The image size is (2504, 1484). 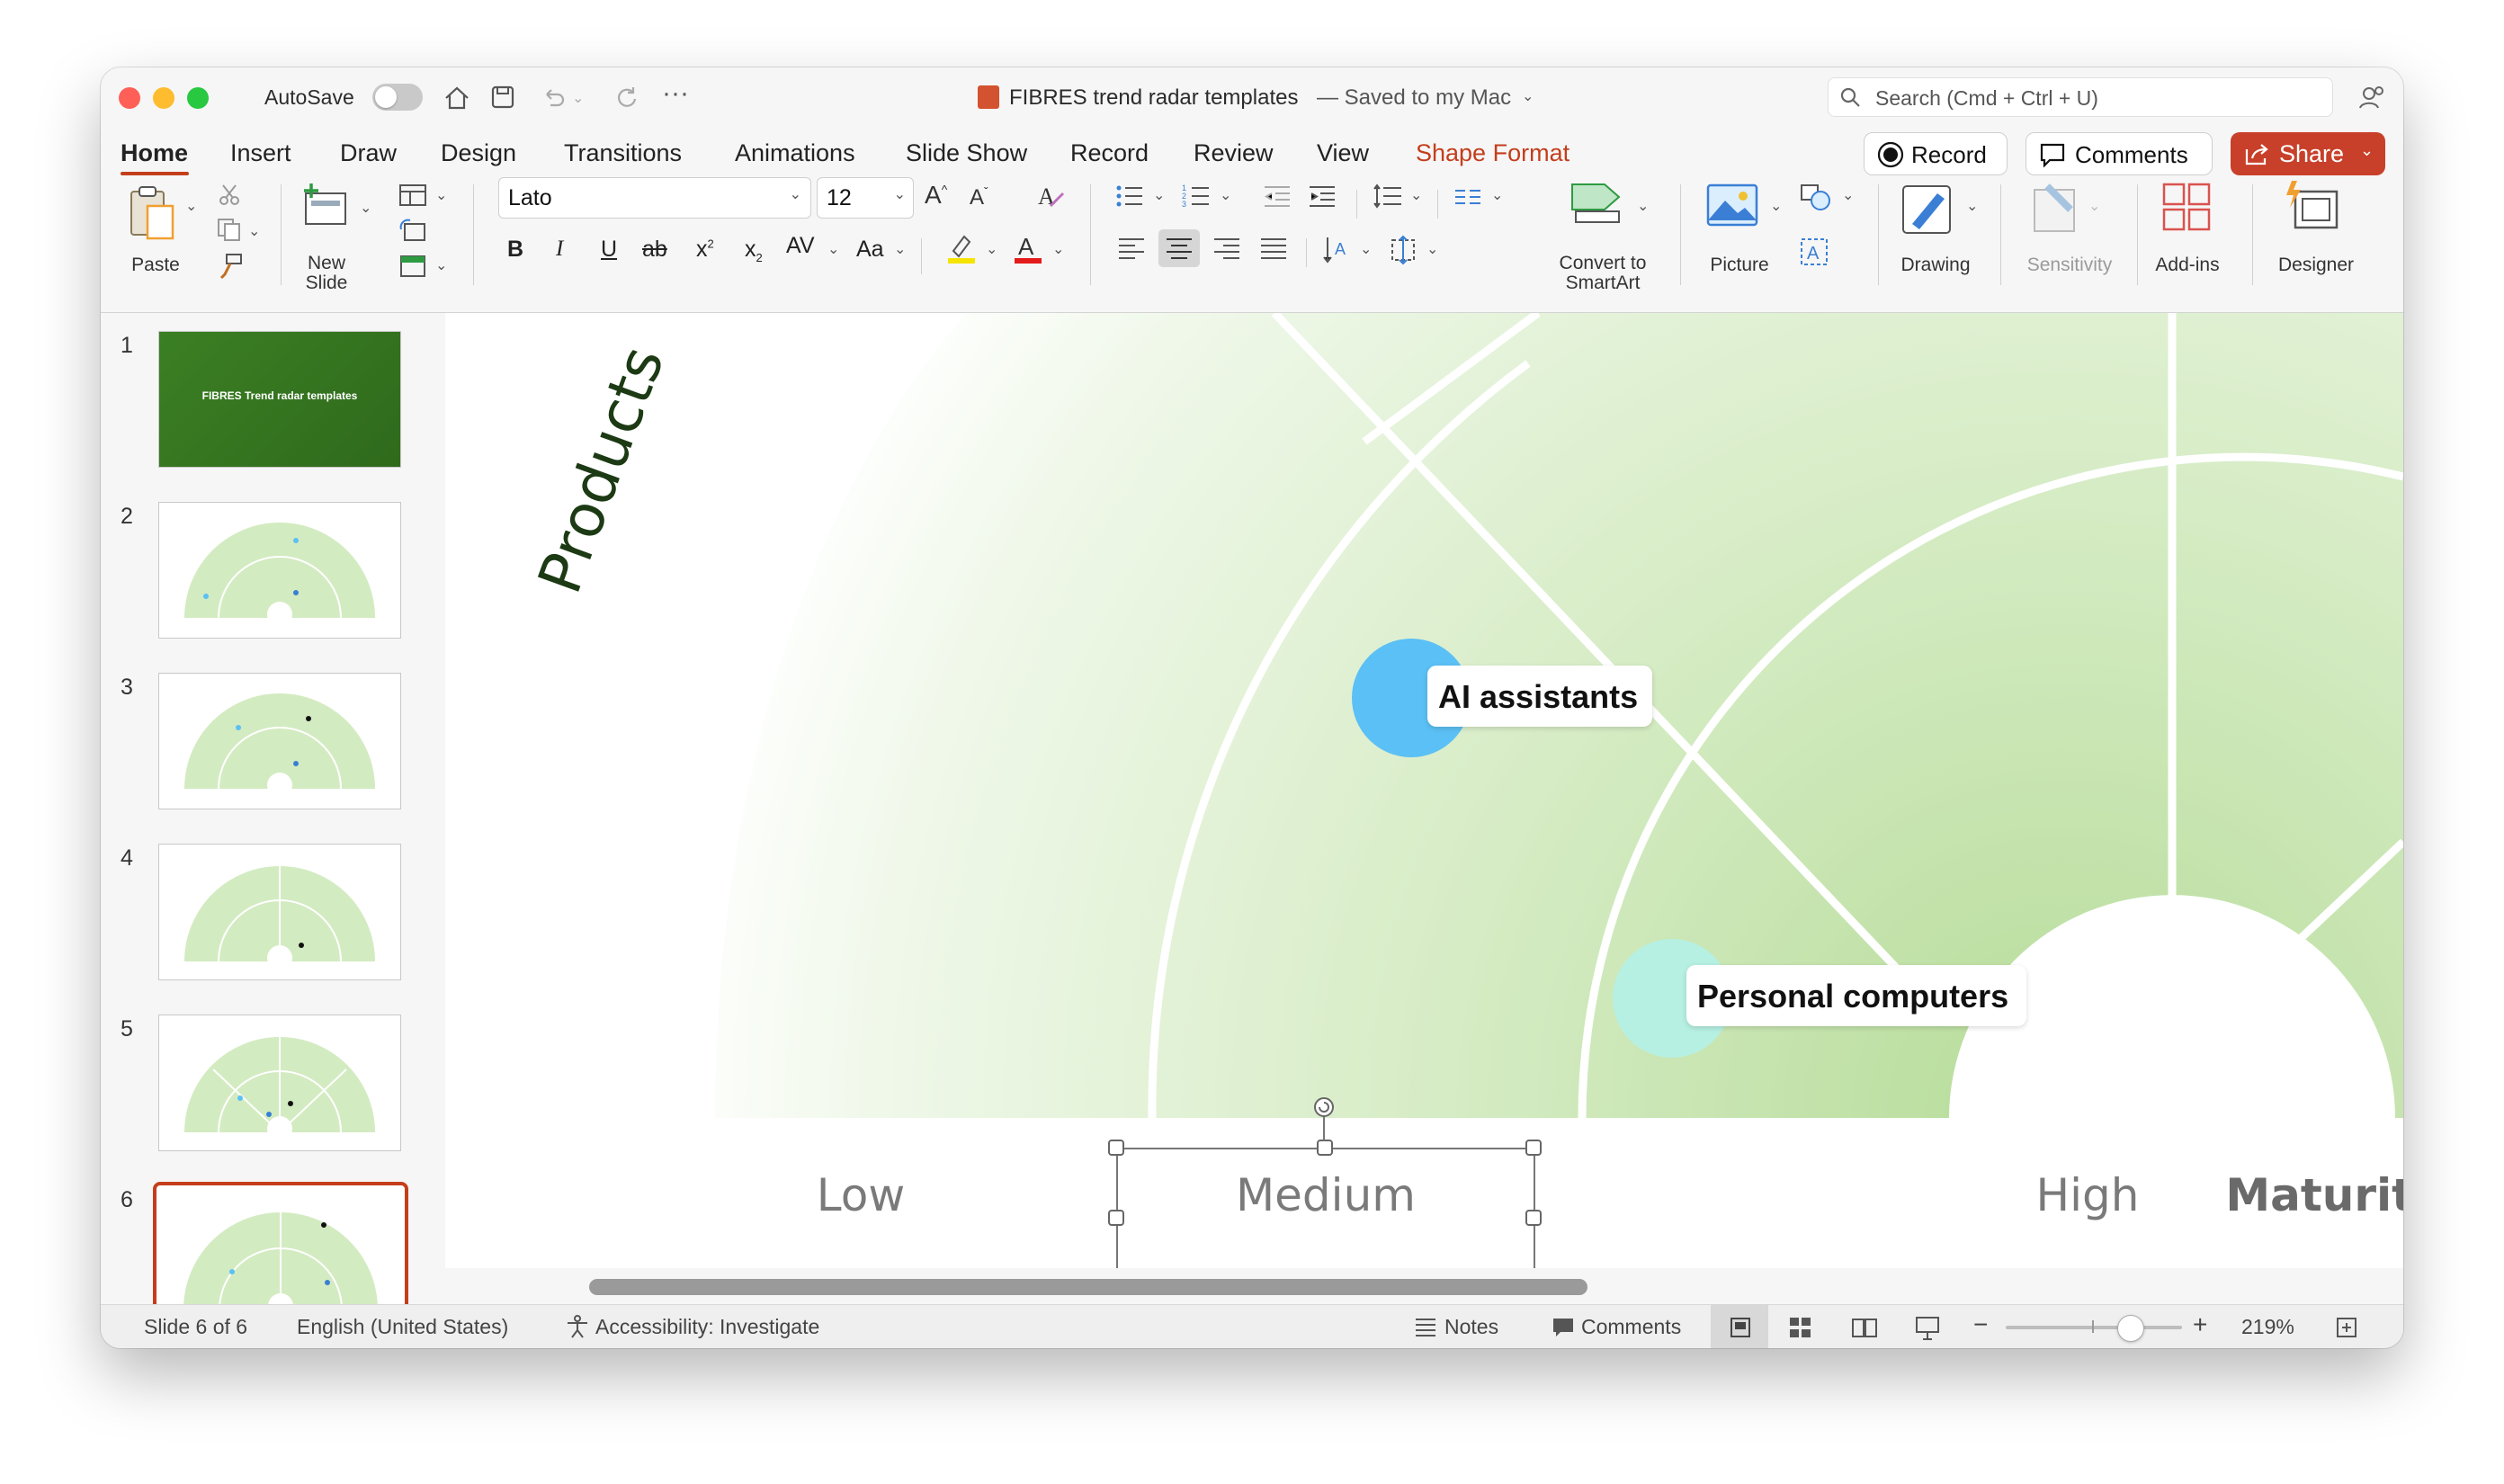 I want to click on share-button: Share ⌄, so click(x=2308, y=153).